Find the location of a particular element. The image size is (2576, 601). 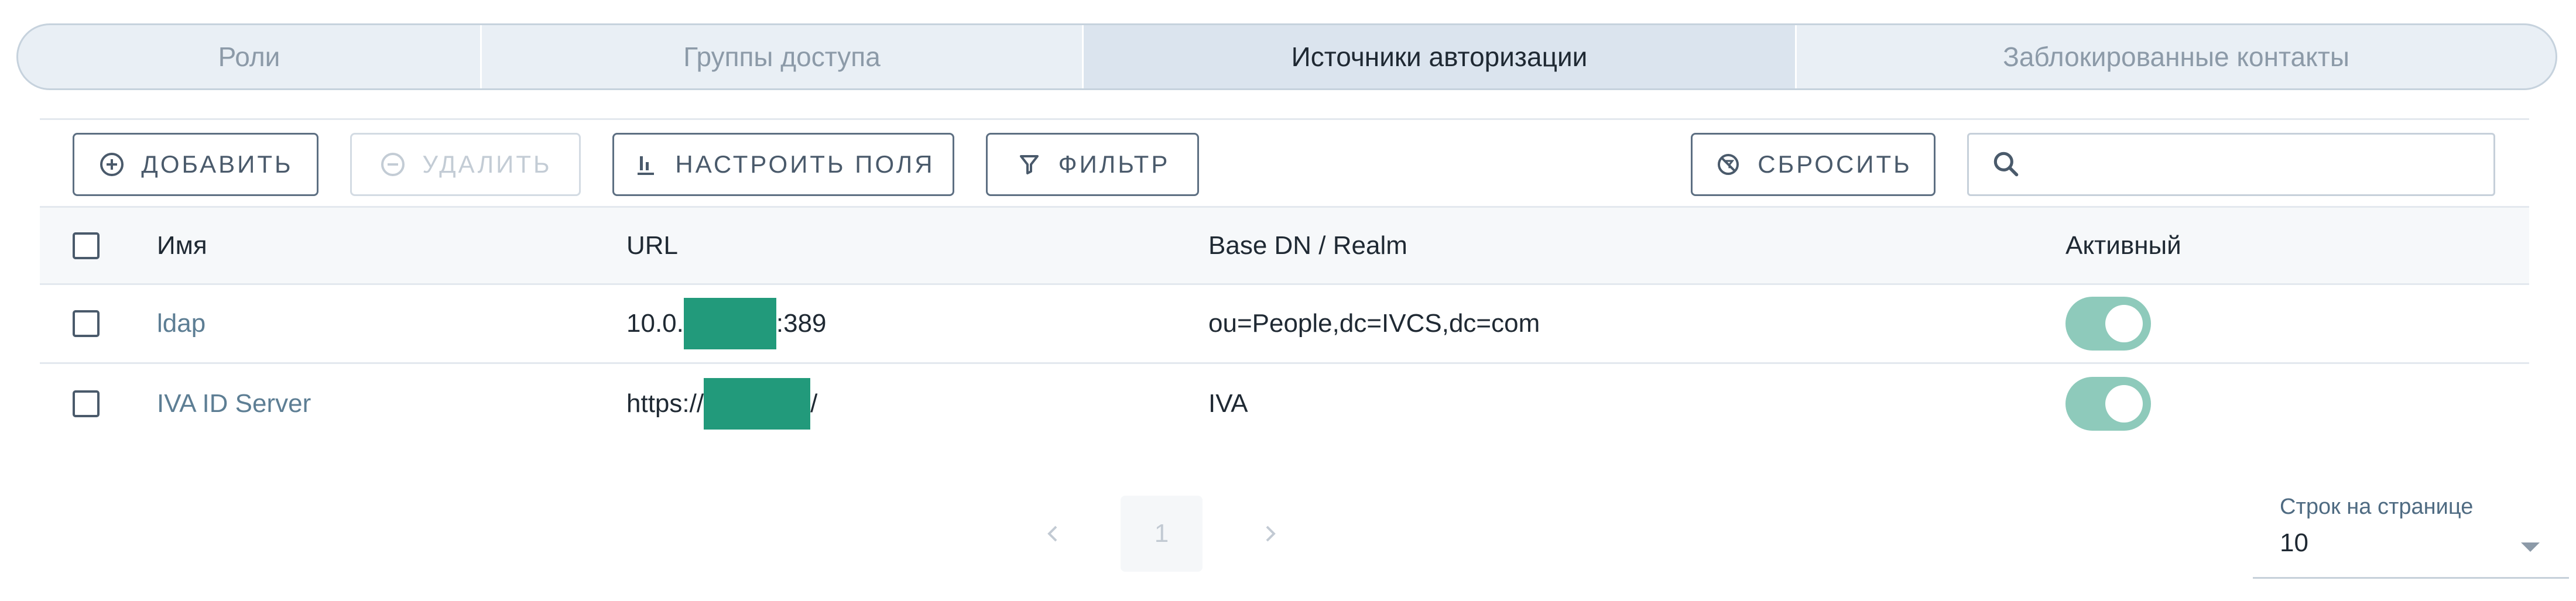

row-url: 10.0. :389 is located at coordinates (726, 323).